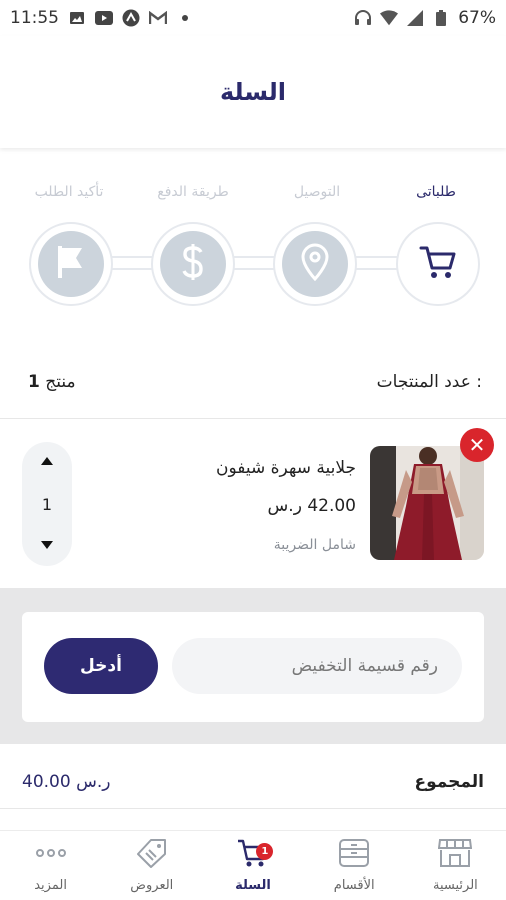 The height and width of the screenshot is (900, 506). I want to click on nav-item-more: المزيد, so click(50, 865).